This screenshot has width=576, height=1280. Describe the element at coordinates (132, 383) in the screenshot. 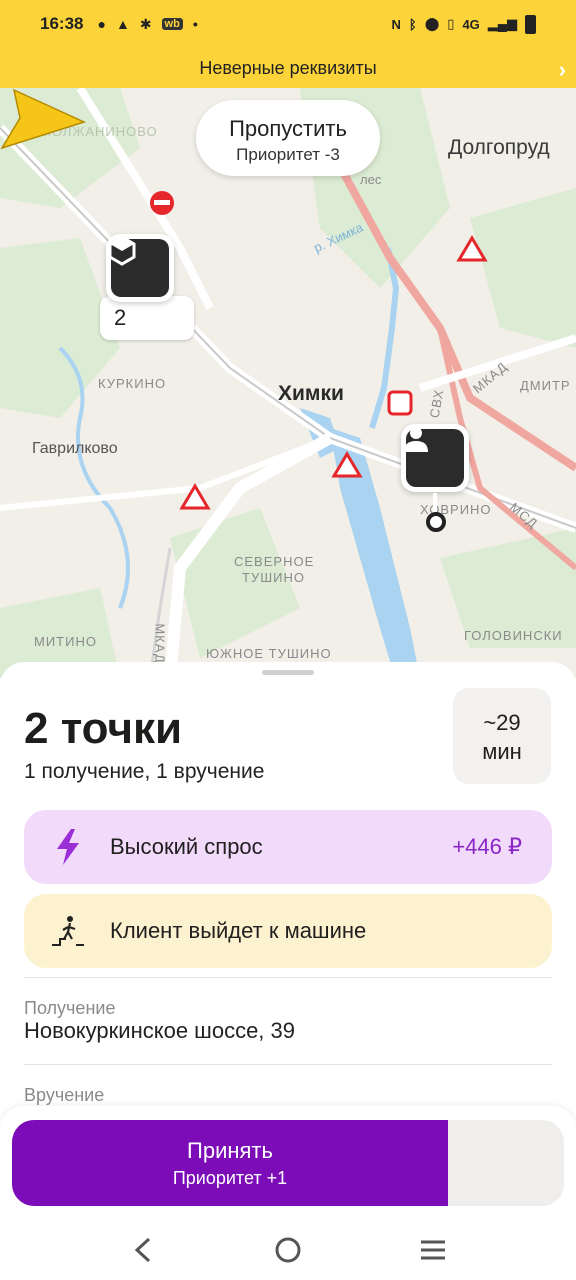

I see `map-label-kurkino: КУРКИНО` at that location.